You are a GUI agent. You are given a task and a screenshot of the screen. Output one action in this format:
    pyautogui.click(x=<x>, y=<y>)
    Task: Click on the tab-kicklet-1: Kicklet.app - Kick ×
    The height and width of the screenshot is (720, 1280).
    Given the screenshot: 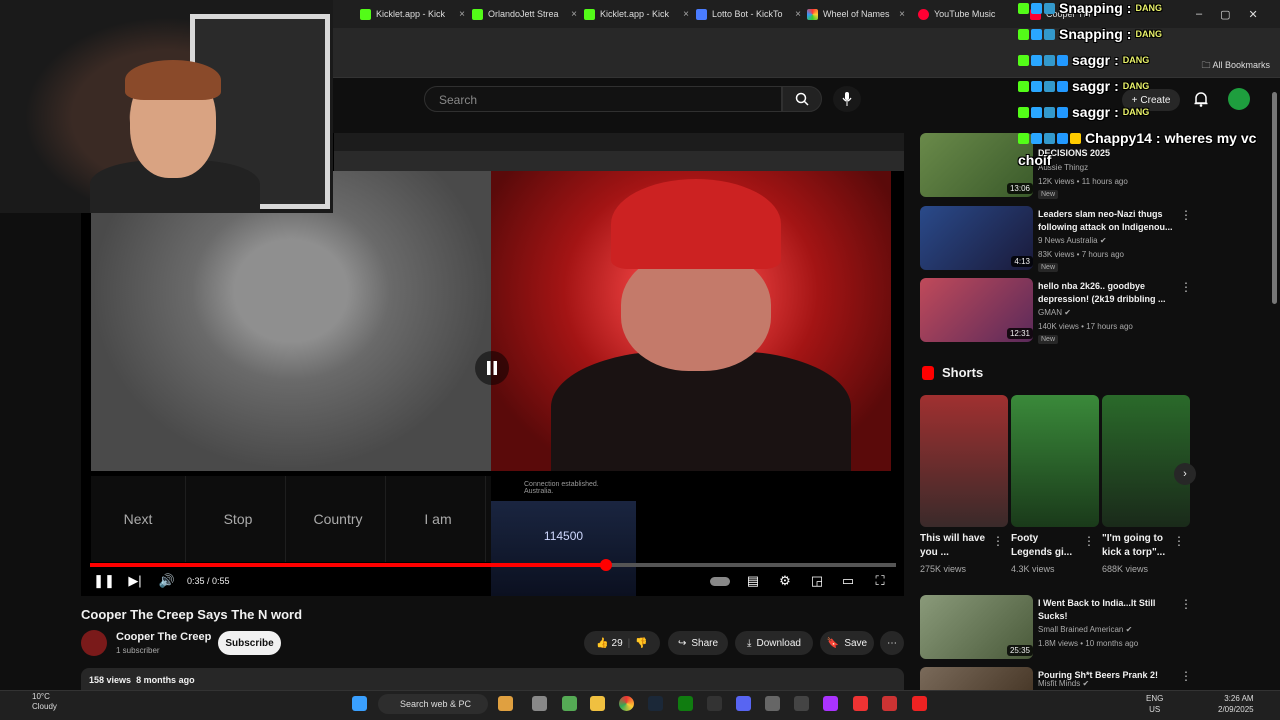 What is the action you would take?
    pyautogui.click(x=412, y=14)
    